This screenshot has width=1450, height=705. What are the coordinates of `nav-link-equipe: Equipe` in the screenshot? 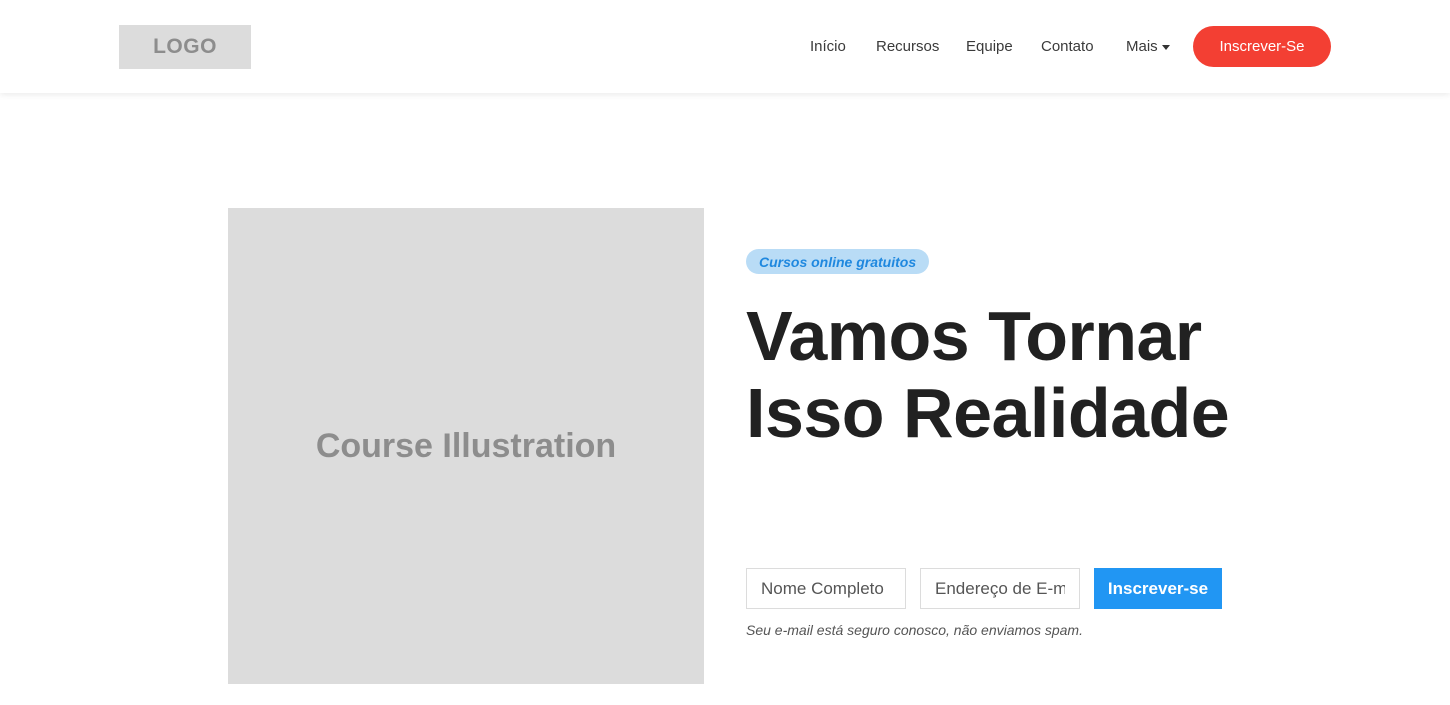 It's located at (989, 47).